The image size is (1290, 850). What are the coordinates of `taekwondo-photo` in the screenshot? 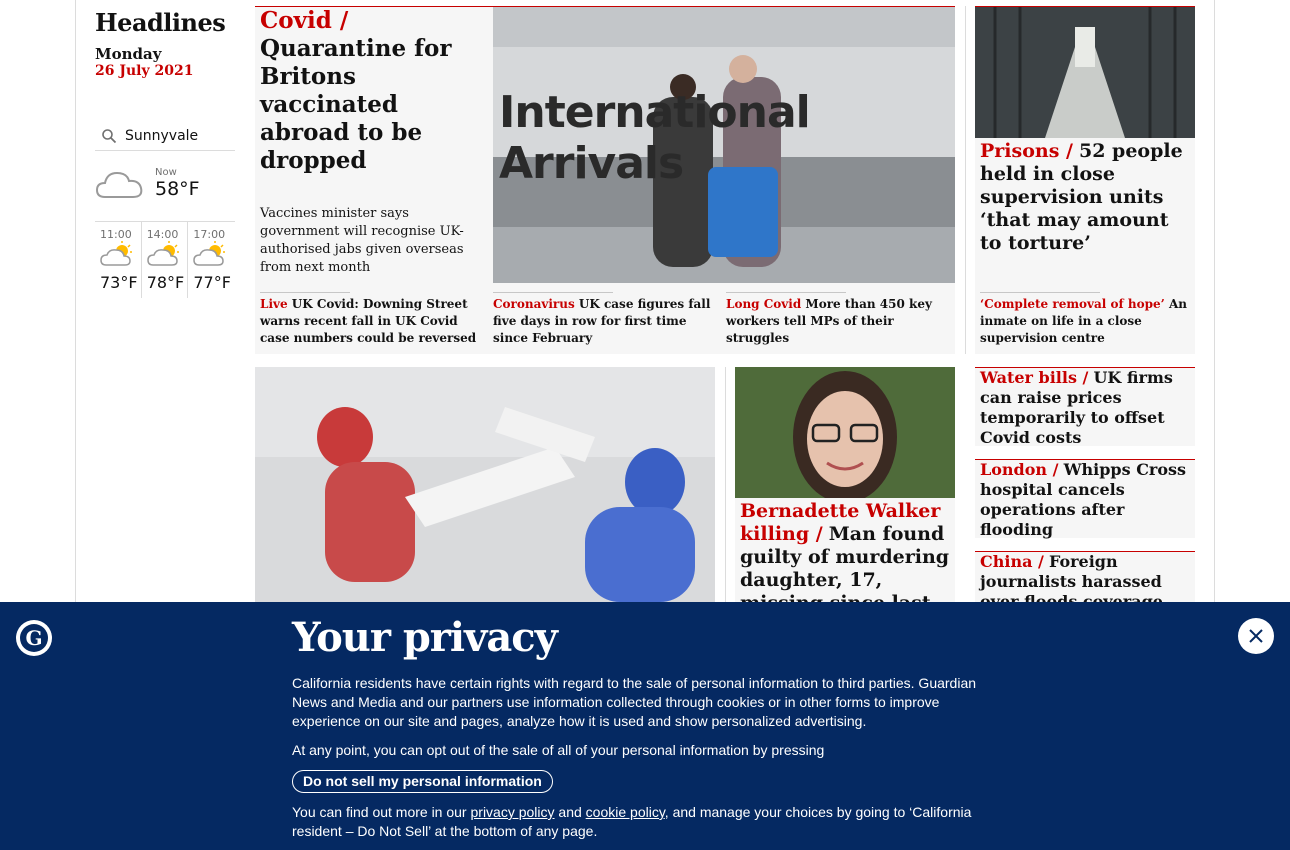 It's located at (485, 484).